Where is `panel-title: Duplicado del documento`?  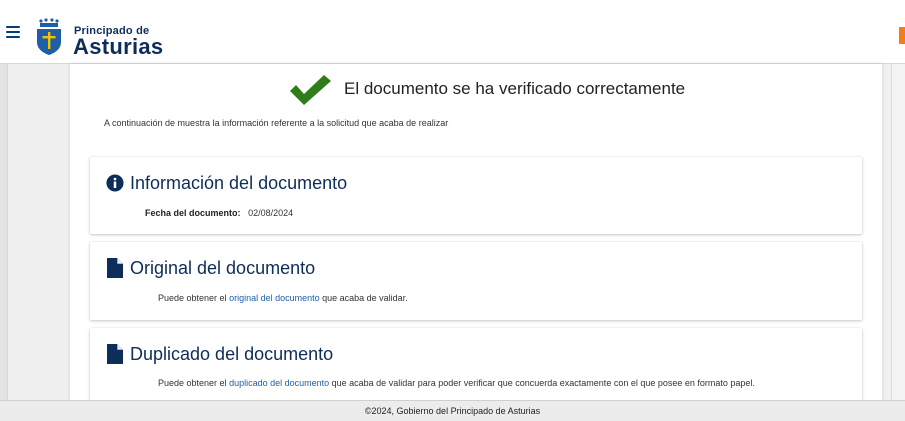 panel-title: Duplicado del documento is located at coordinates (219, 354).